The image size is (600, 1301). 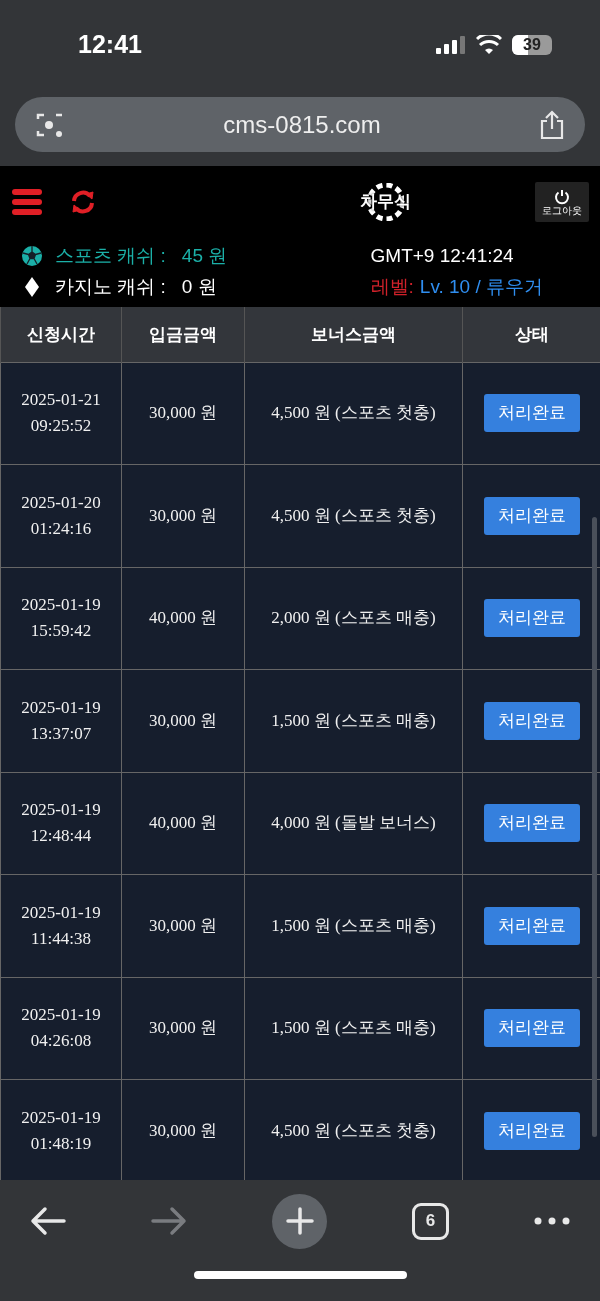 What do you see at coordinates (442, 256) in the screenshot?
I see `server-clock: GMT+9 12:41:24` at bounding box center [442, 256].